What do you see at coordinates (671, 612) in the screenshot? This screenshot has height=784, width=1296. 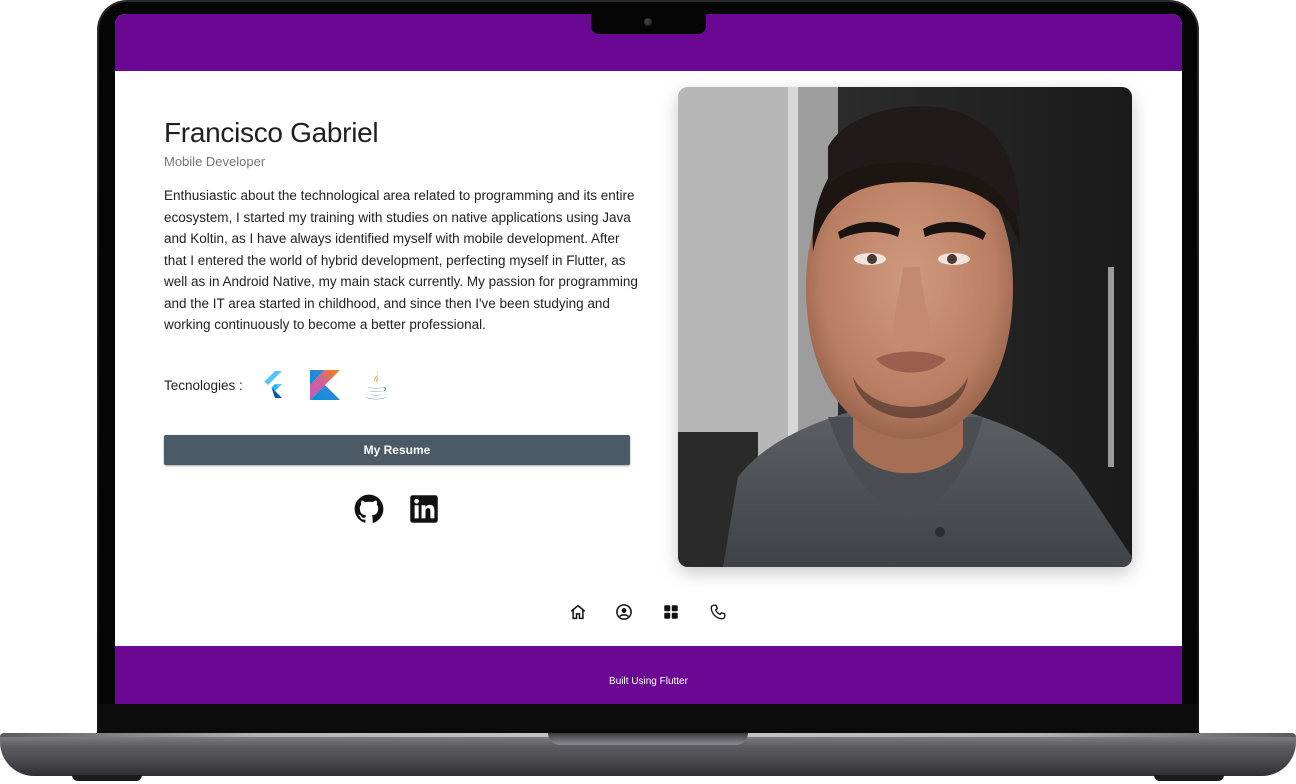 I see `grid-icon` at bounding box center [671, 612].